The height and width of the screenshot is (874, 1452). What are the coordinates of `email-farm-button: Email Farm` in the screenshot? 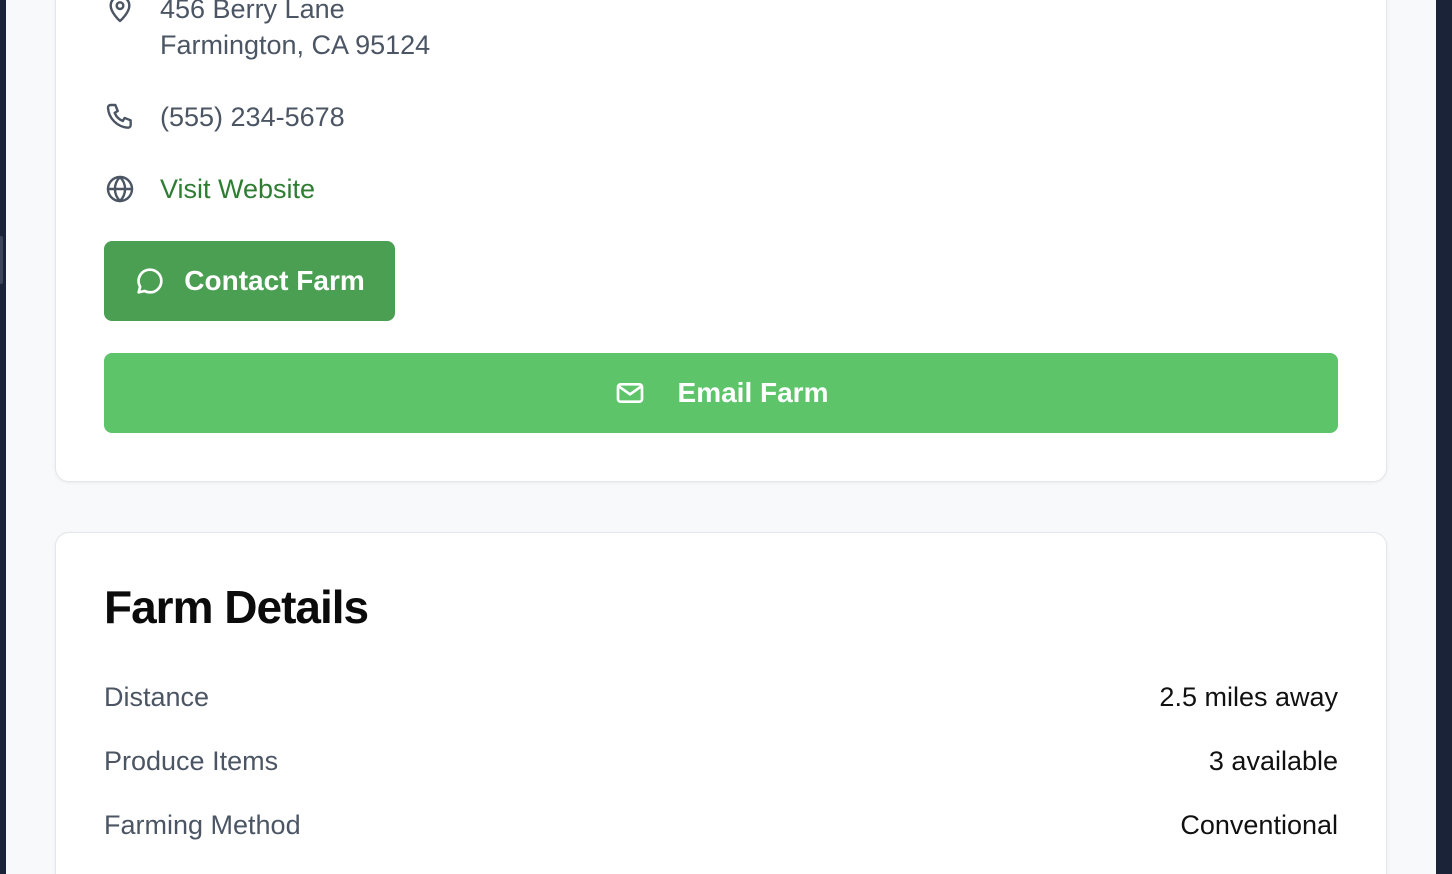 It's located at (721, 393).